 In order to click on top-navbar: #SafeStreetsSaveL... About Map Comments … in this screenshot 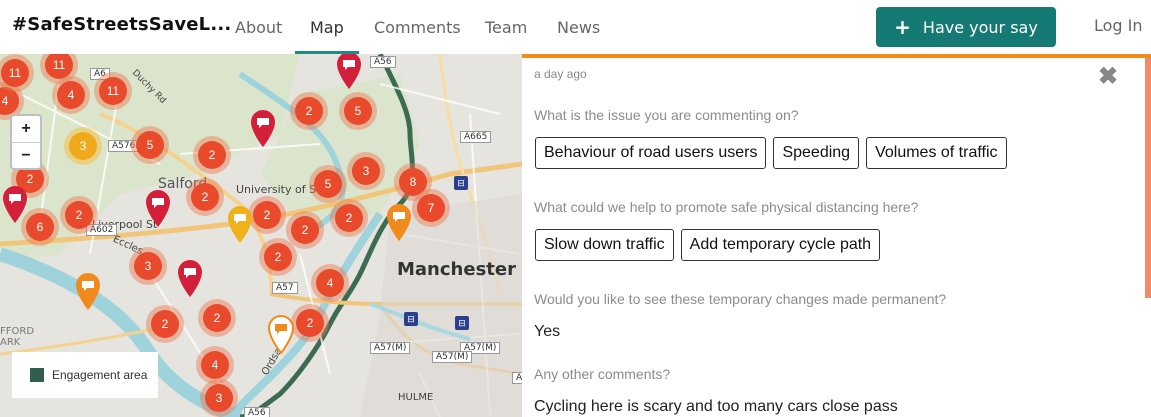, I will do `click(575, 27)`.